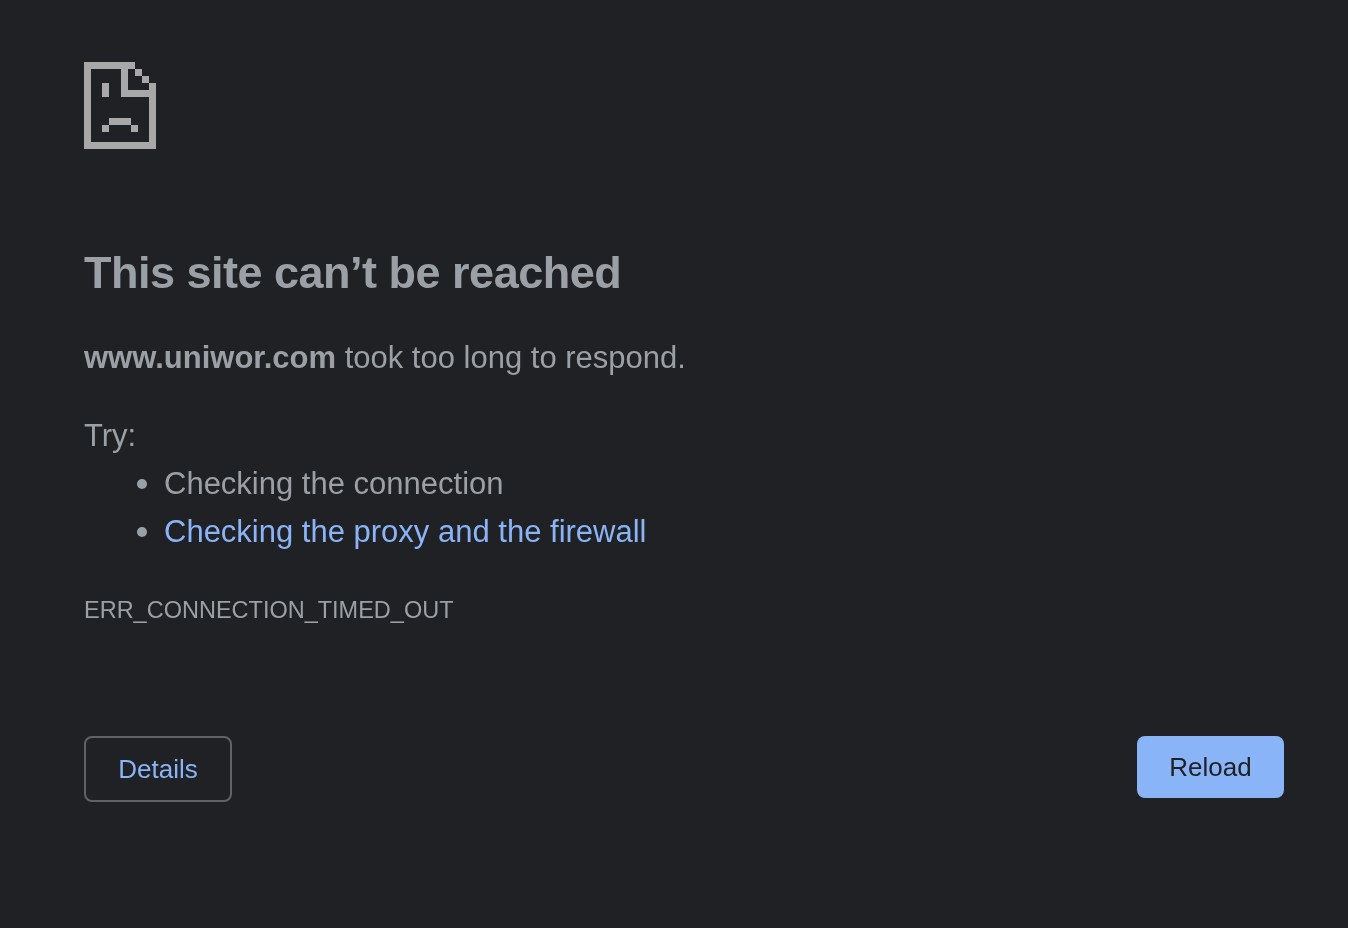 The image size is (1348, 928). What do you see at coordinates (120, 105) in the screenshot?
I see `broken-page-icon` at bounding box center [120, 105].